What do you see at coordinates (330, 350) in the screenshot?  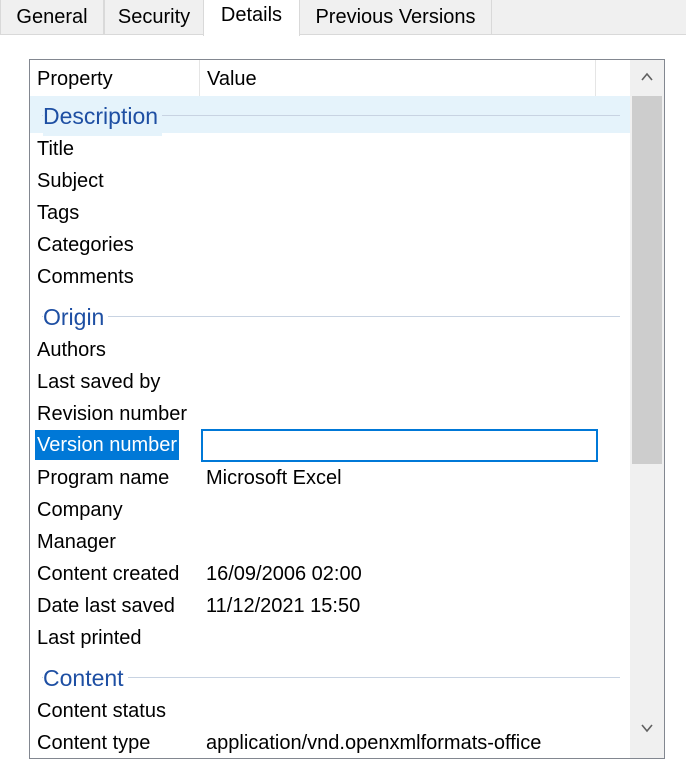 I see `list-item: Authors` at bounding box center [330, 350].